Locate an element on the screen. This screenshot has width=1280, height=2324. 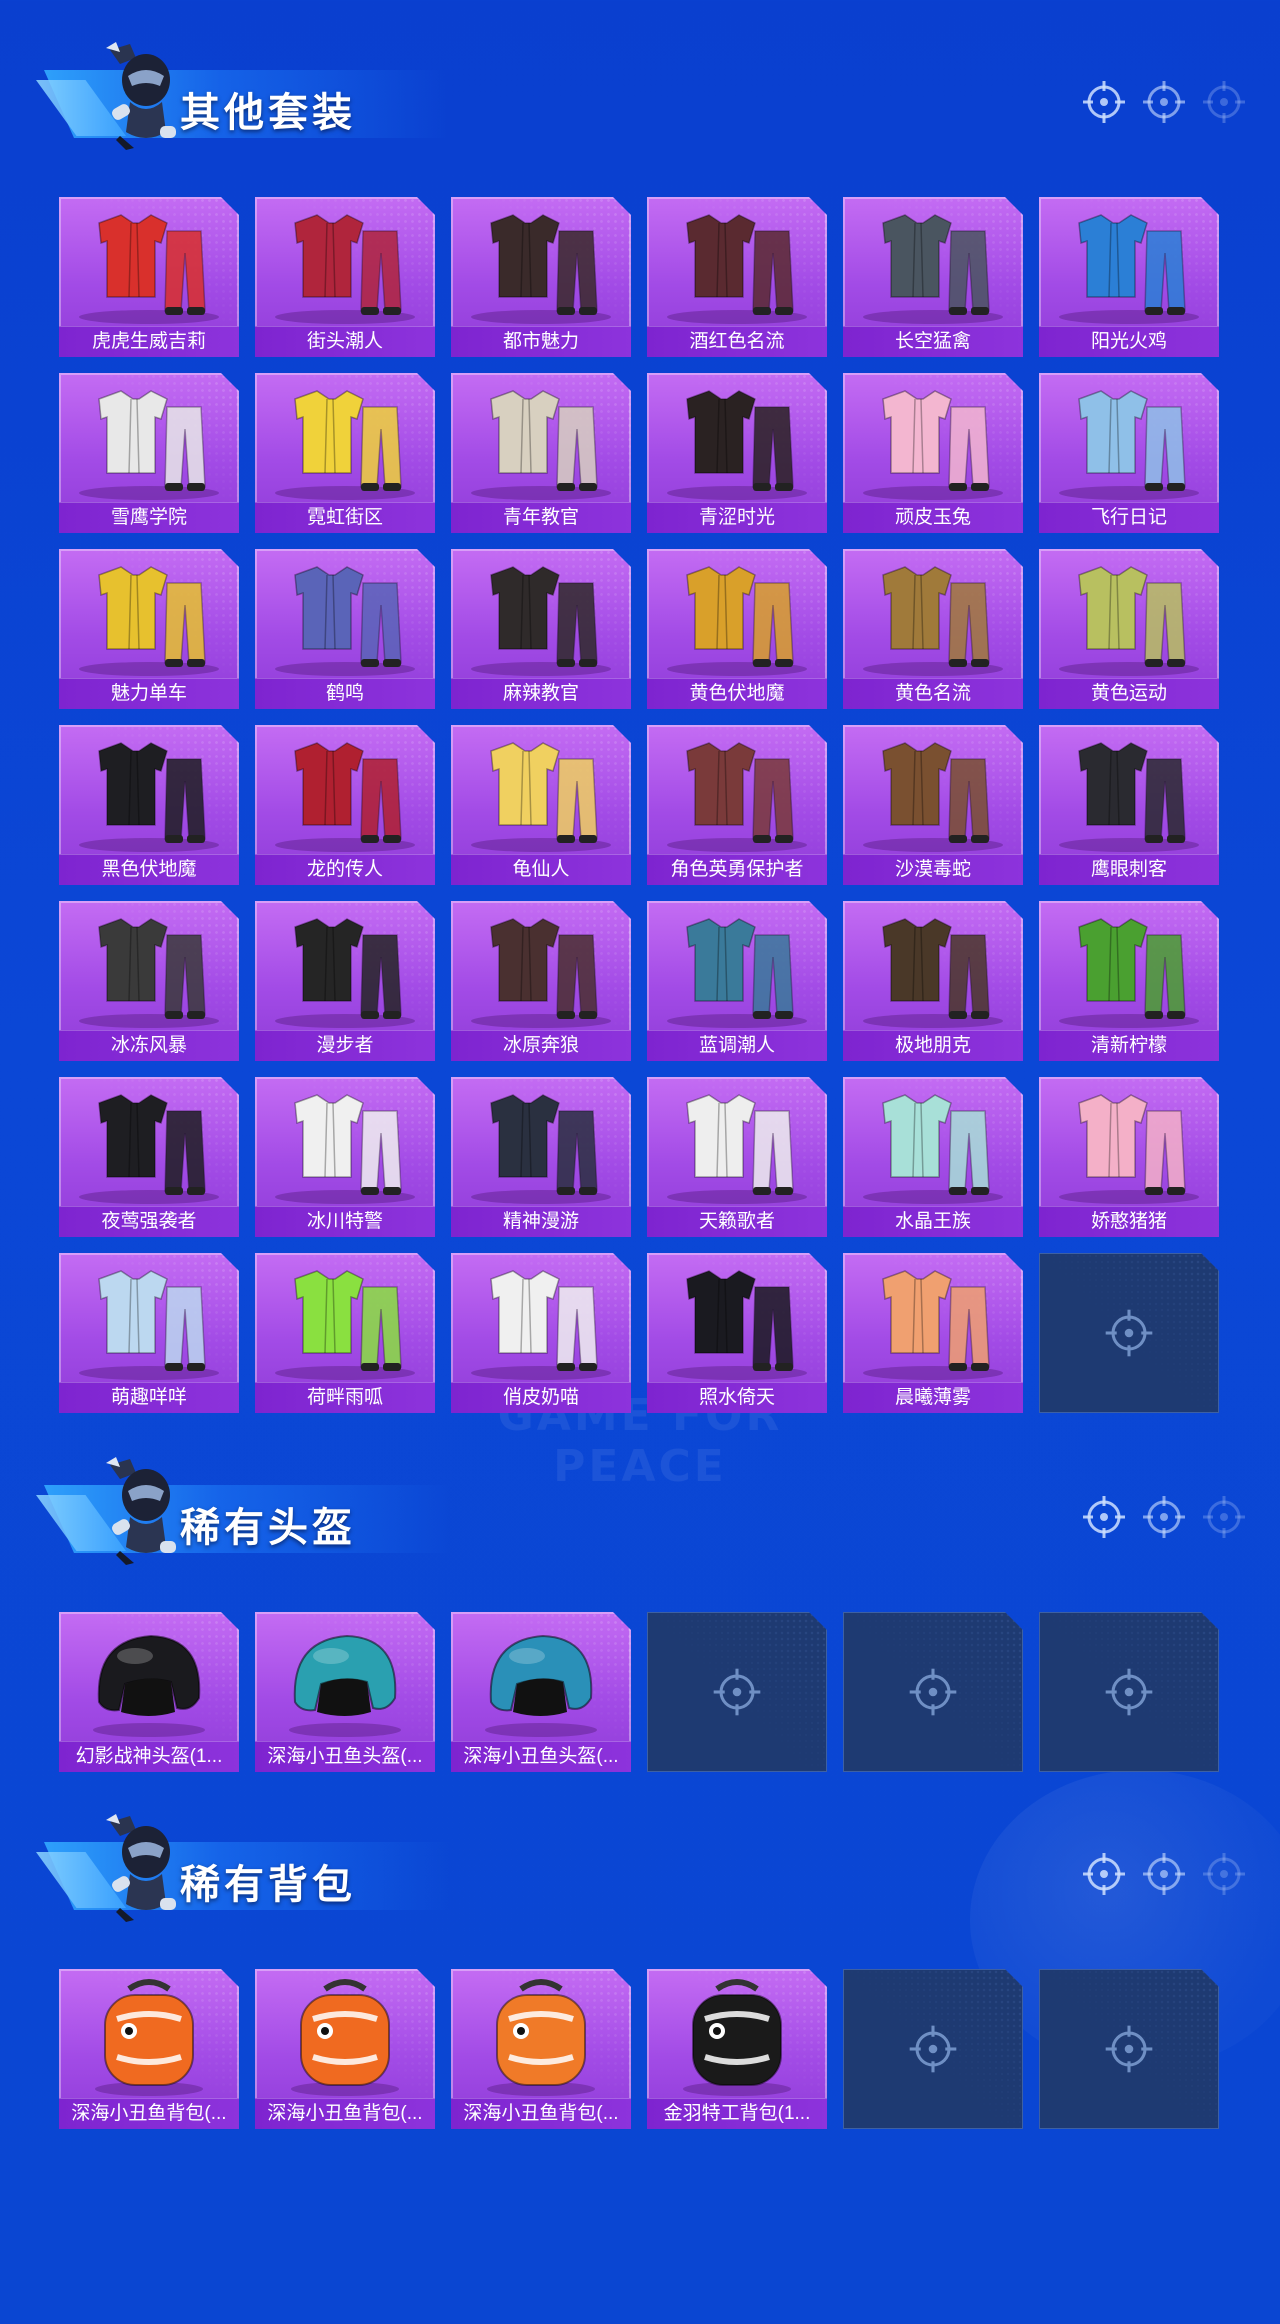
item-name: 娇憨猪猪 is located at coordinates (1129, 1221).